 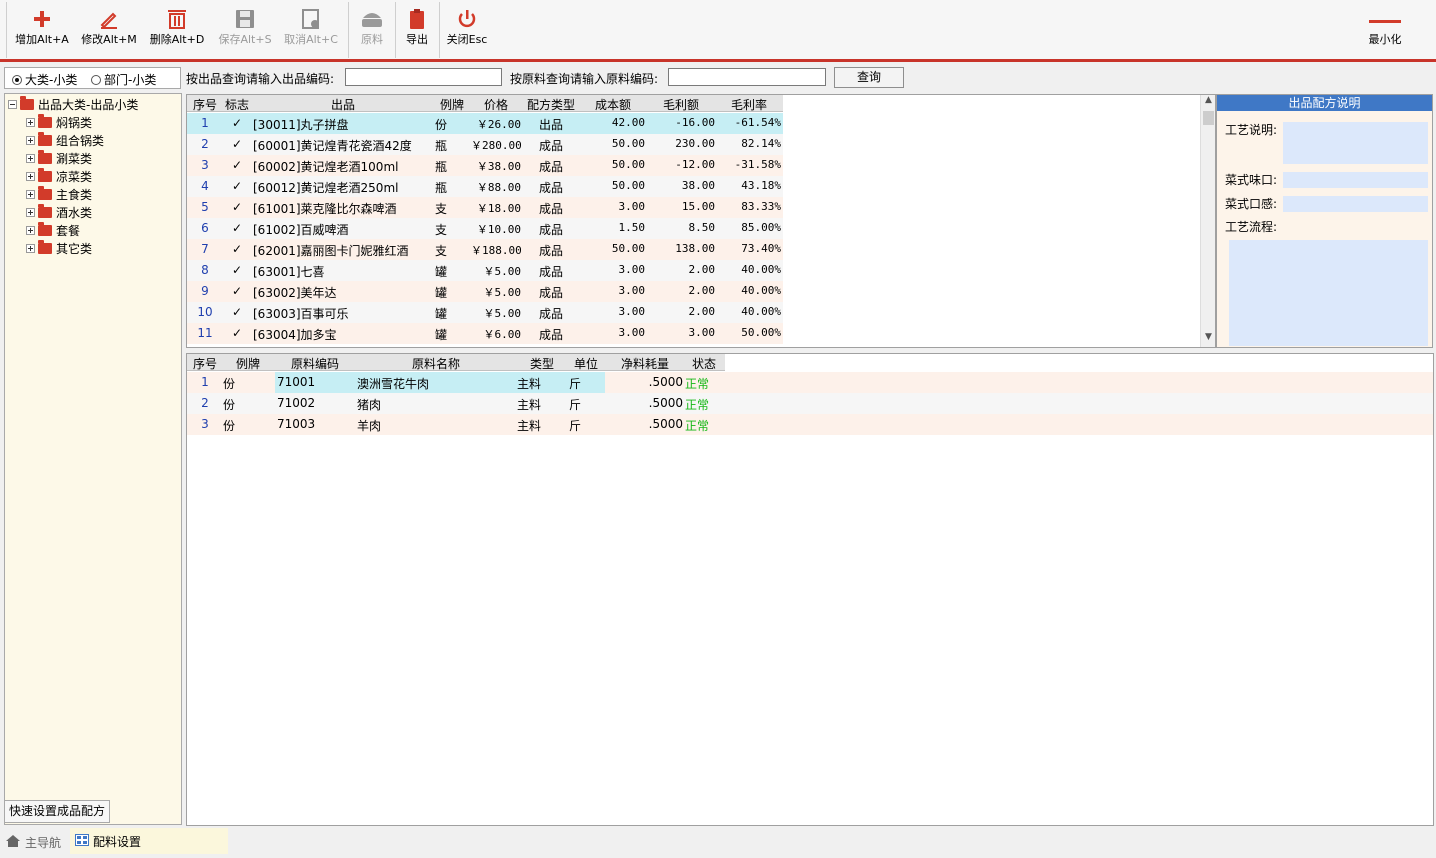 I want to click on tree-item: 主食类, so click(x=59, y=194).